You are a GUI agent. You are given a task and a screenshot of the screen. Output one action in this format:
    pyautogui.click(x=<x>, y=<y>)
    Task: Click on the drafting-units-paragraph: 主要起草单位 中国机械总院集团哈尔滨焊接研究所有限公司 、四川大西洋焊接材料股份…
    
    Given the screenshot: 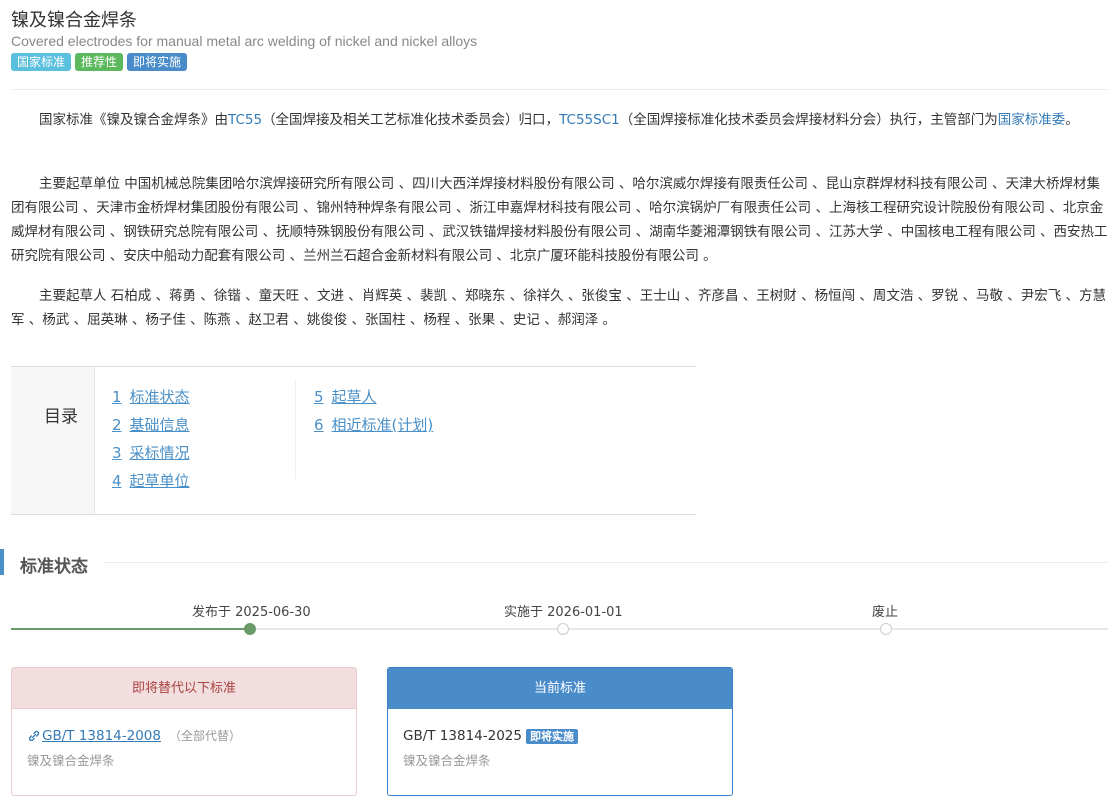 What is the action you would take?
    pyautogui.click(x=559, y=220)
    